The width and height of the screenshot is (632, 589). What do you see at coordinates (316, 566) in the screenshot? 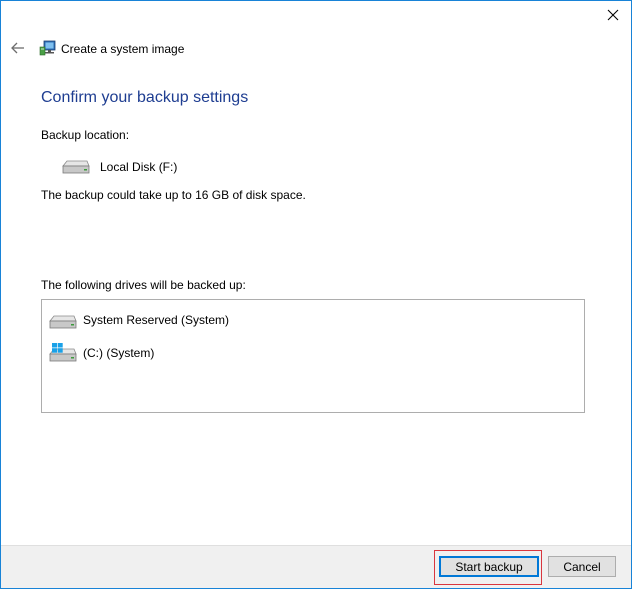
I see `dialog-footer: Start backup Cancel` at bounding box center [316, 566].